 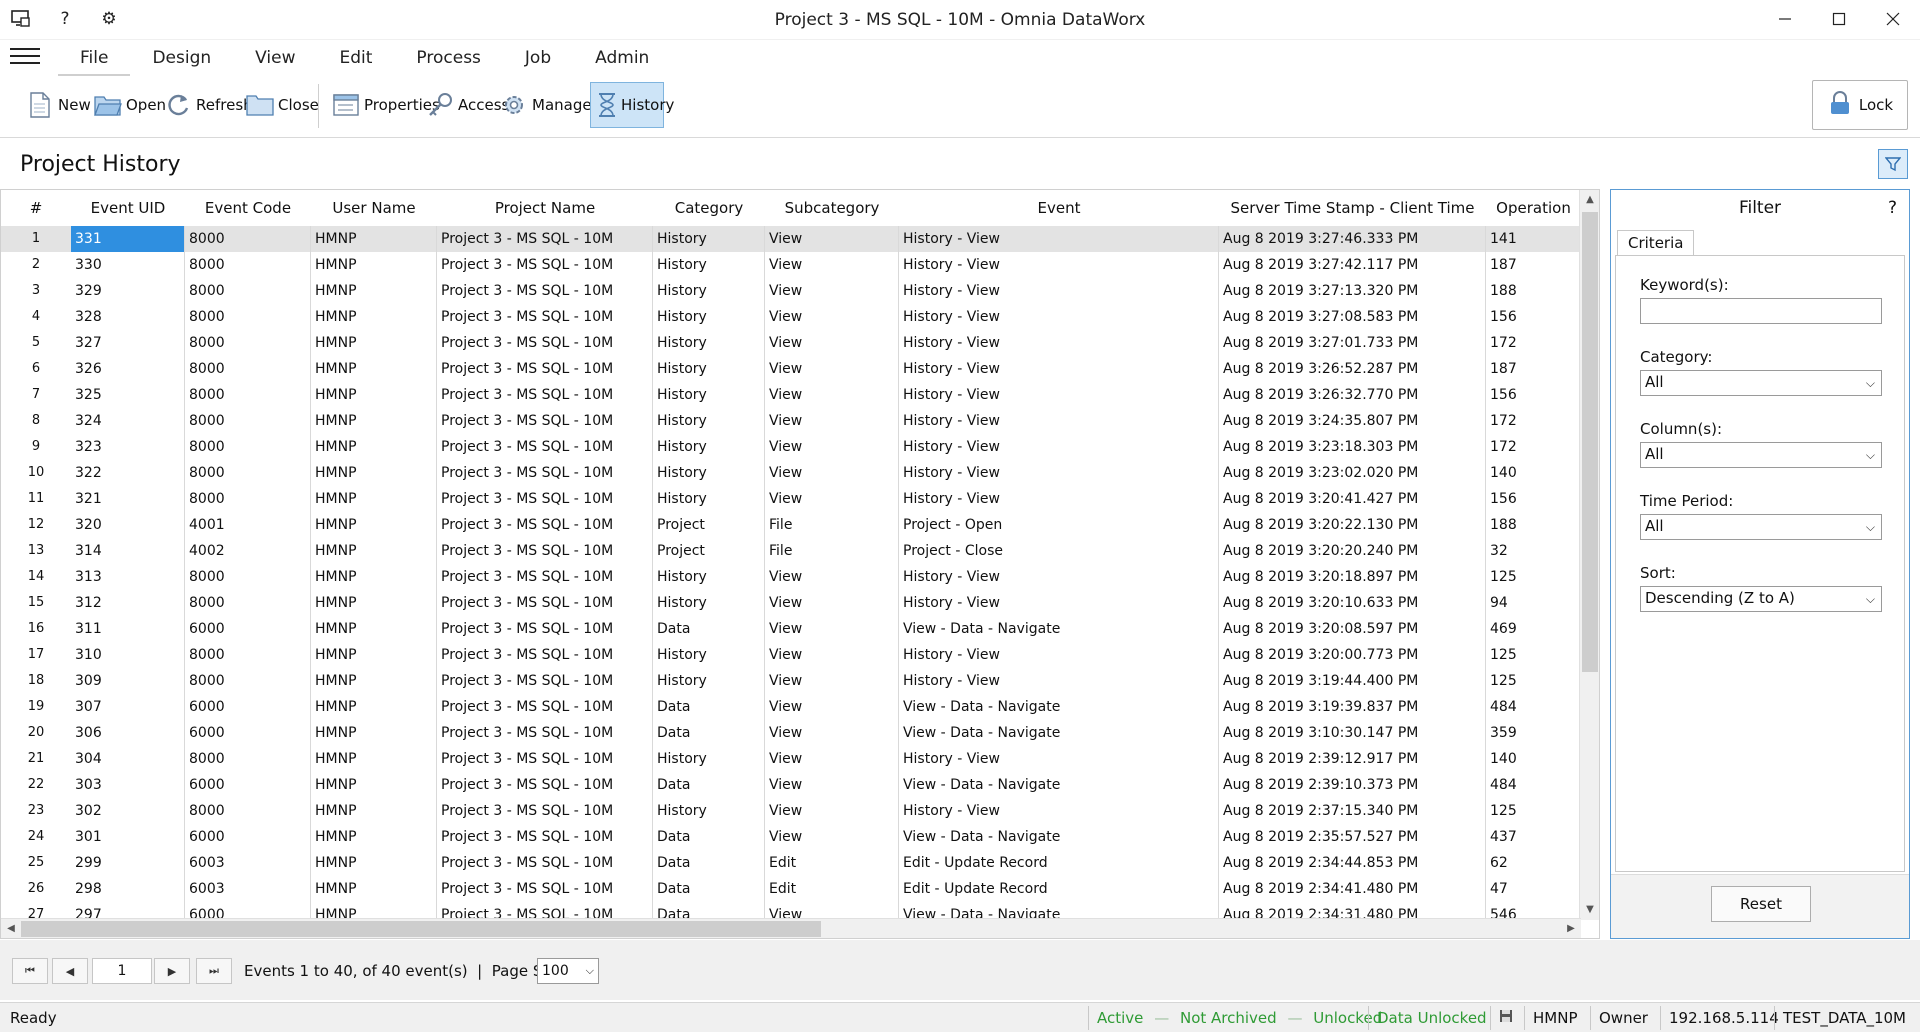 I want to click on table-cell: 320, so click(x=128, y=525).